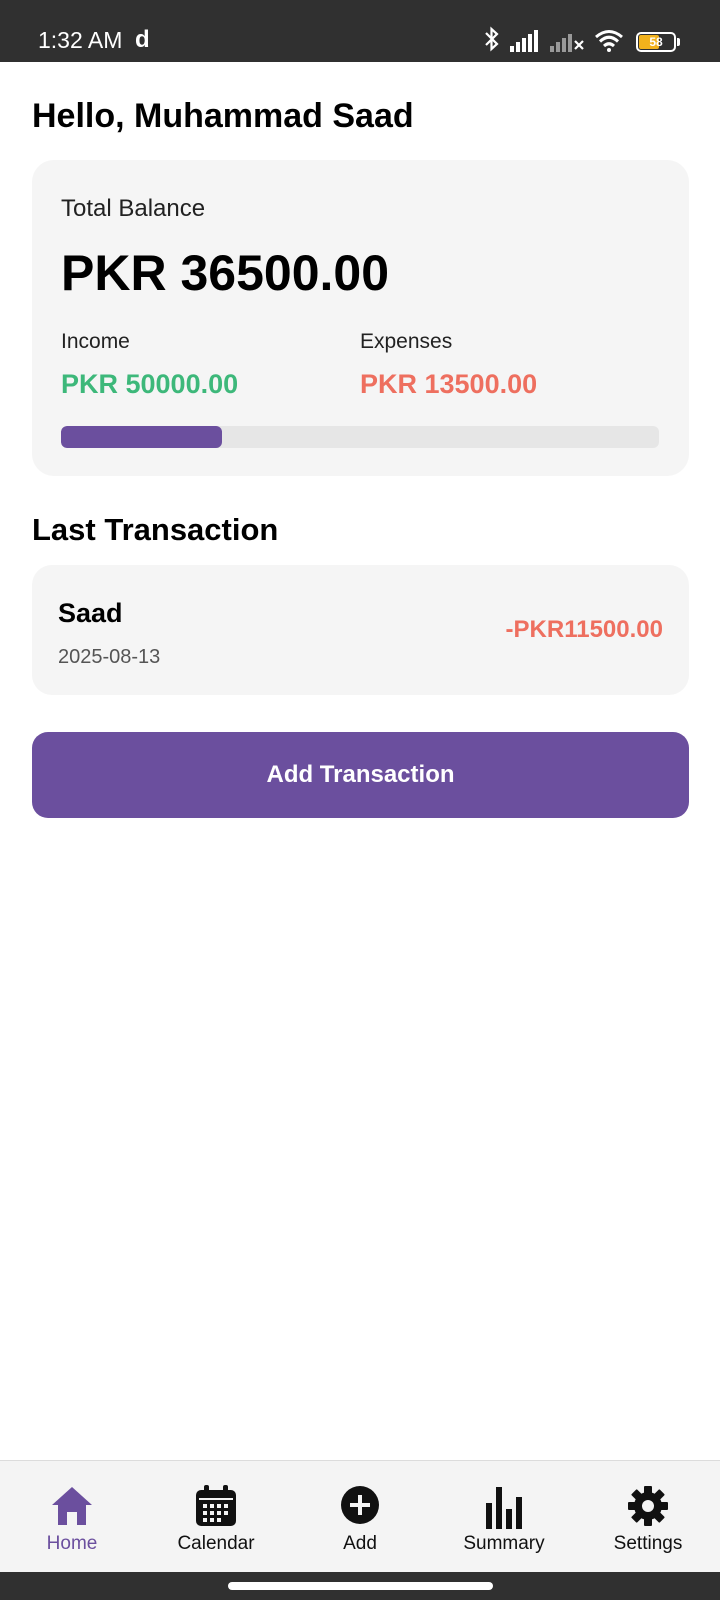 Image resolution: width=720 pixels, height=1600 pixels. What do you see at coordinates (504, 1508) in the screenshot?
I see `bar-chart-icon` at bounding box center [504, 1508].